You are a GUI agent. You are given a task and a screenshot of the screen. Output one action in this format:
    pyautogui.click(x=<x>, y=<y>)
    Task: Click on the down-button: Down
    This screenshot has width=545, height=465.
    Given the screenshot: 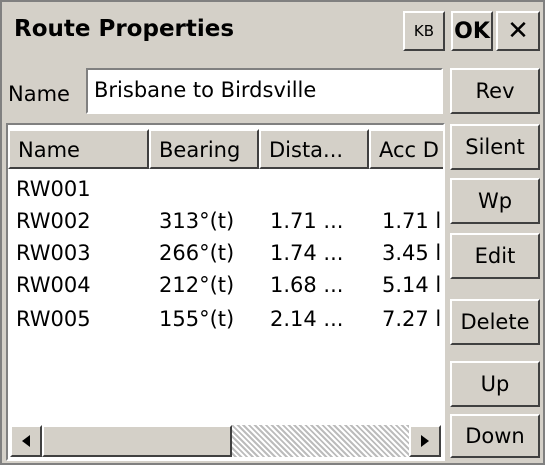 What is the action you would take?
    pyautogui.click(x=495, y=436)
    